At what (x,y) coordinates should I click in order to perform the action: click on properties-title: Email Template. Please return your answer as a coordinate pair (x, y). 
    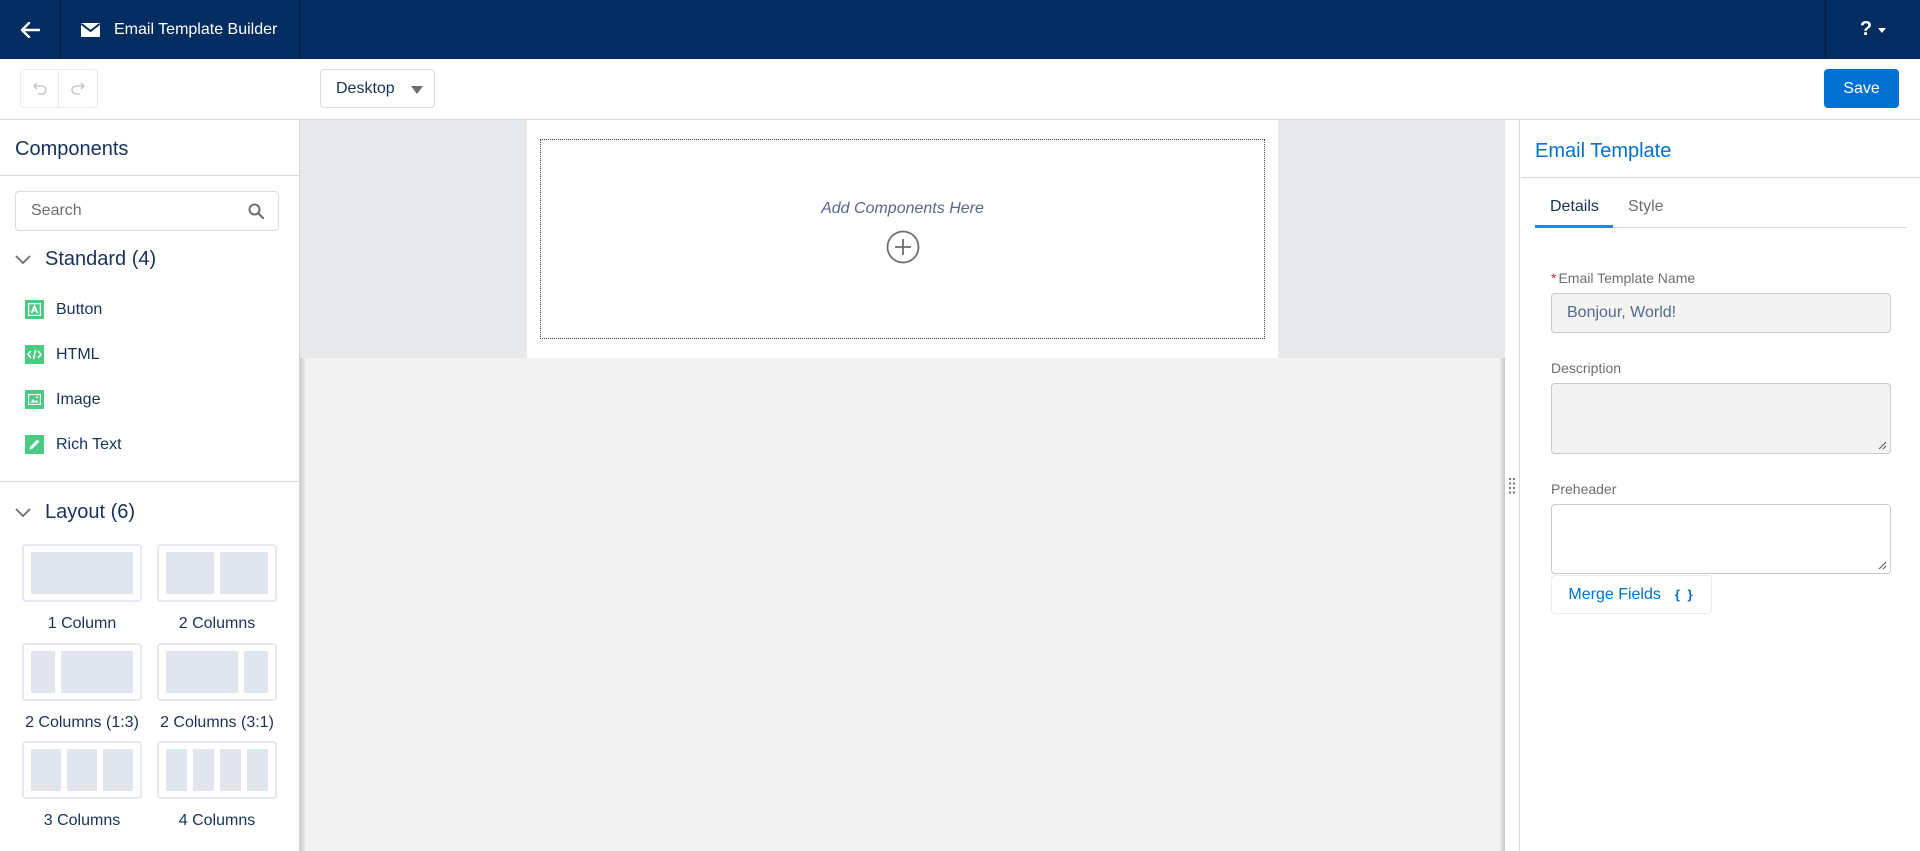
    Looking at the image, I should click on (1720, 149).